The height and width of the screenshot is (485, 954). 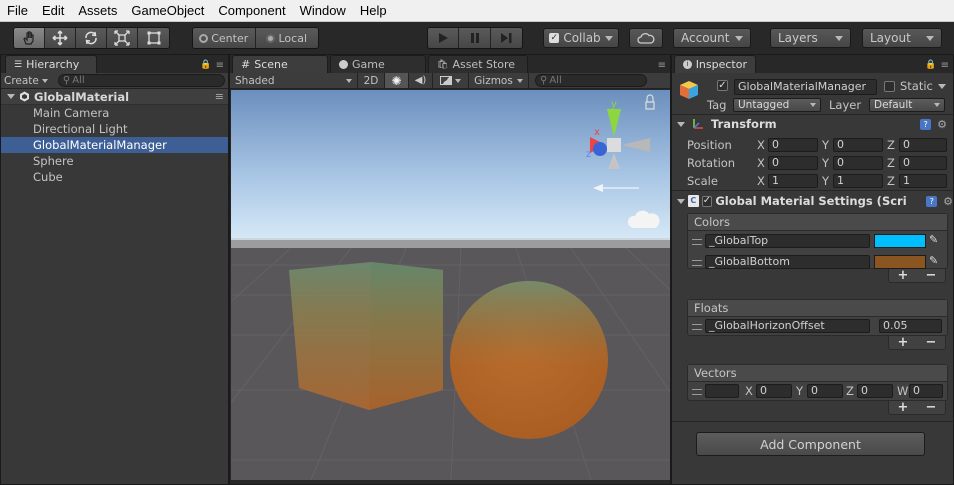 I want to click on active-checkbox: ✓, so click(x=722, y=85).